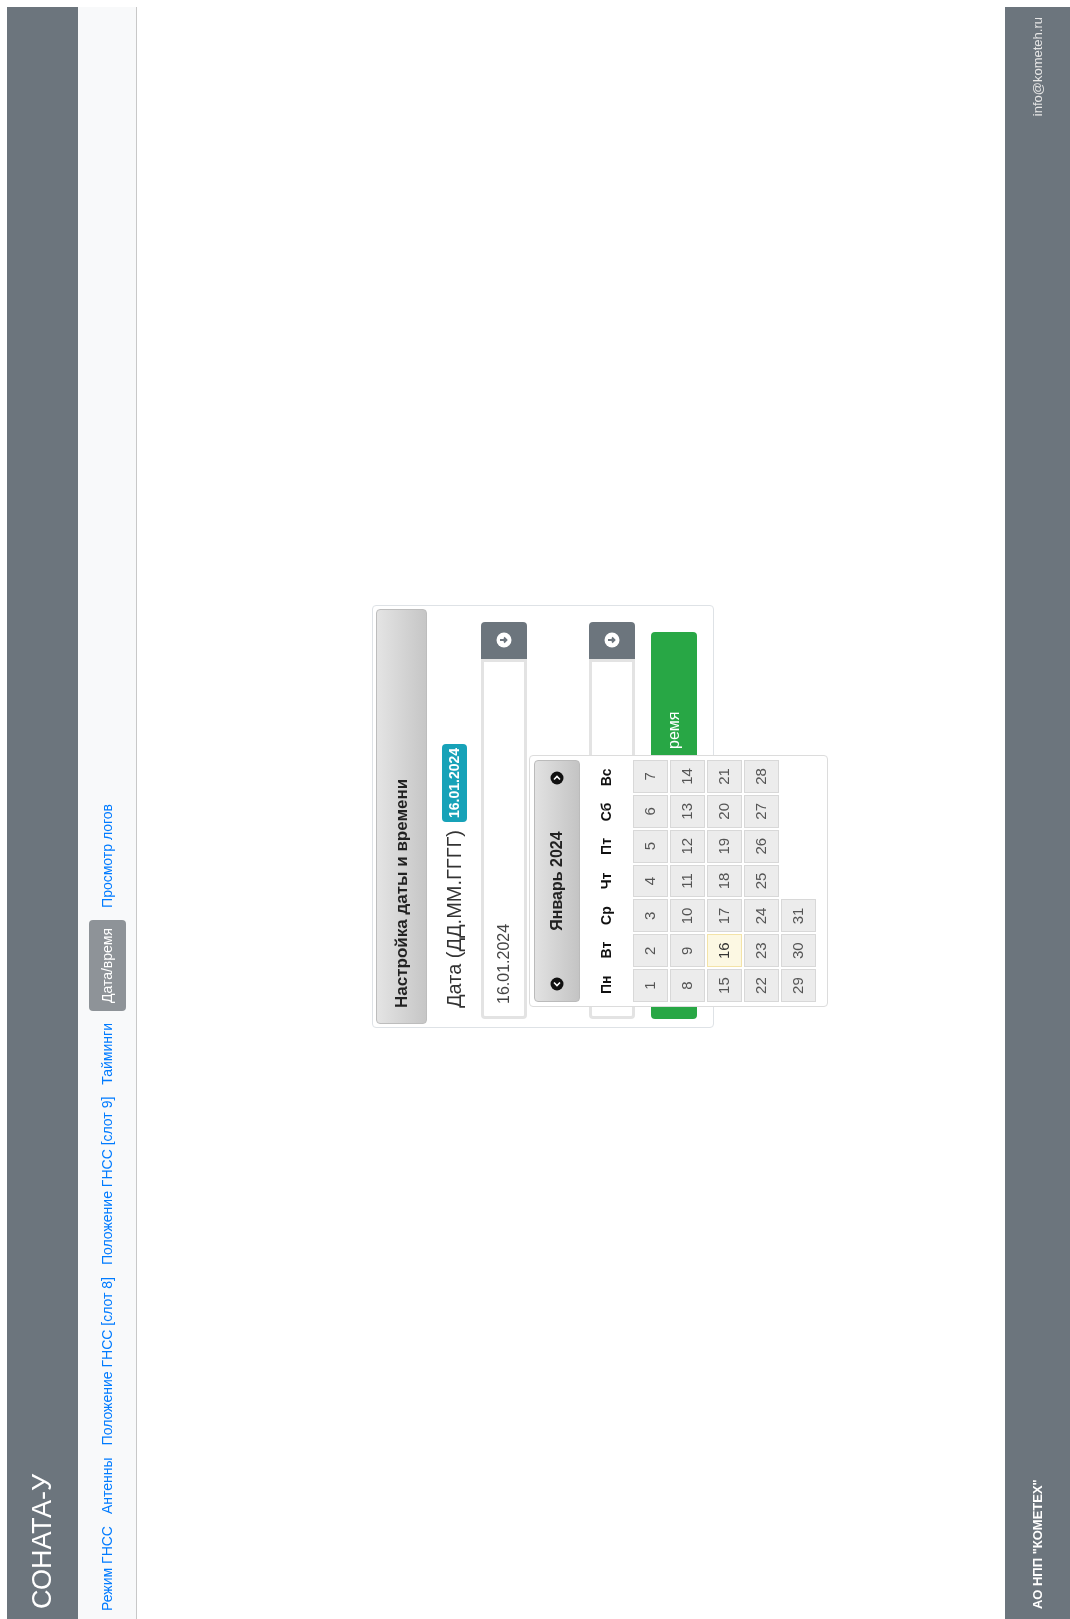  What do you see at coordinates (650, 776) in the screenshot?
I see `day-cell: 7` at bounding box center [650, 776].